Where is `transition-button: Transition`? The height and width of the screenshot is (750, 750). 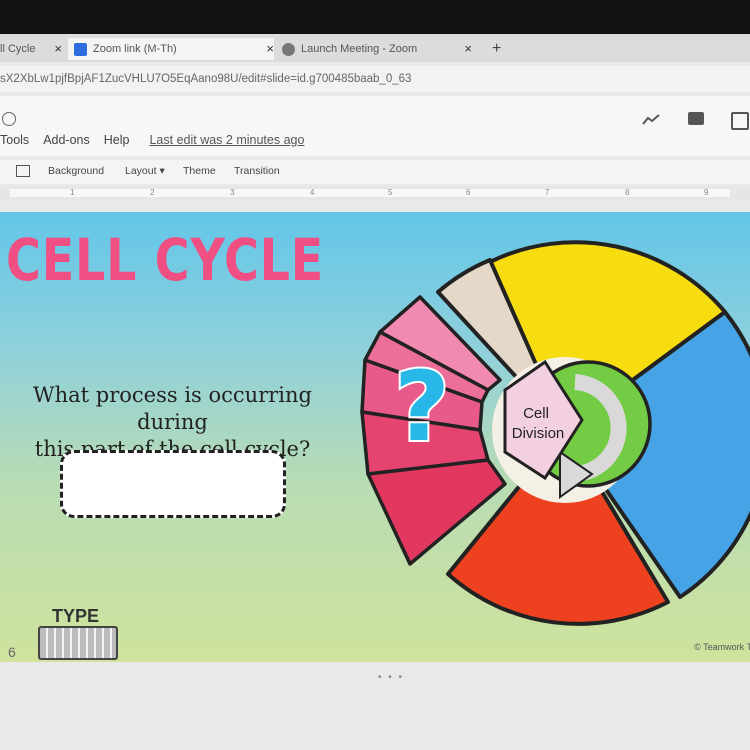 transition-button: Transition is located at coordinates (257, 171).